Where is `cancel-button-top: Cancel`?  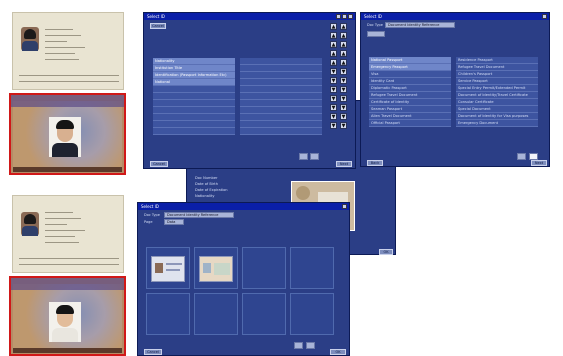
cancel-button-top: Cancel is located at coordinates (158, 26).